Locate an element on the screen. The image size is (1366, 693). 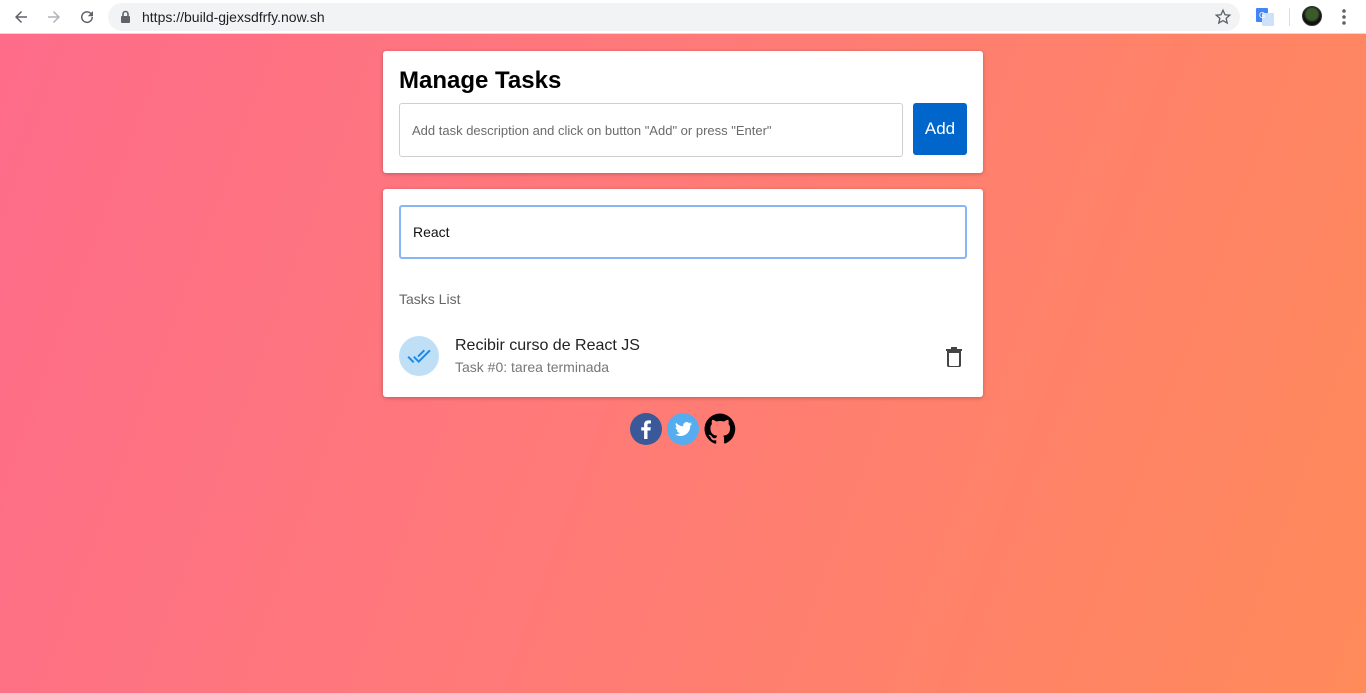
forward-button is located at coordinates (54, 17).